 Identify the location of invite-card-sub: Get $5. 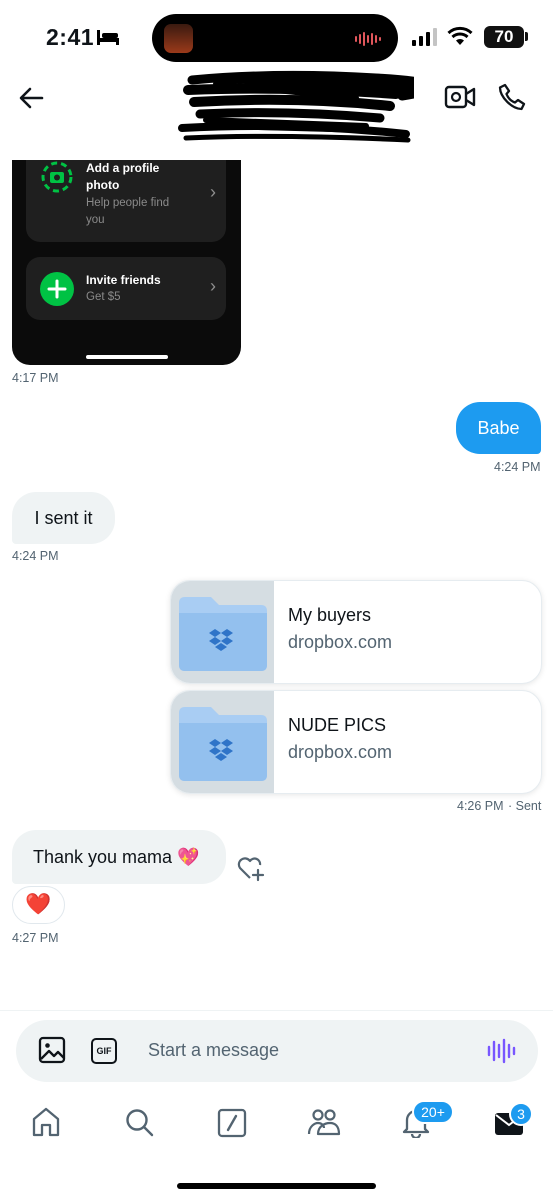
(103, 297).